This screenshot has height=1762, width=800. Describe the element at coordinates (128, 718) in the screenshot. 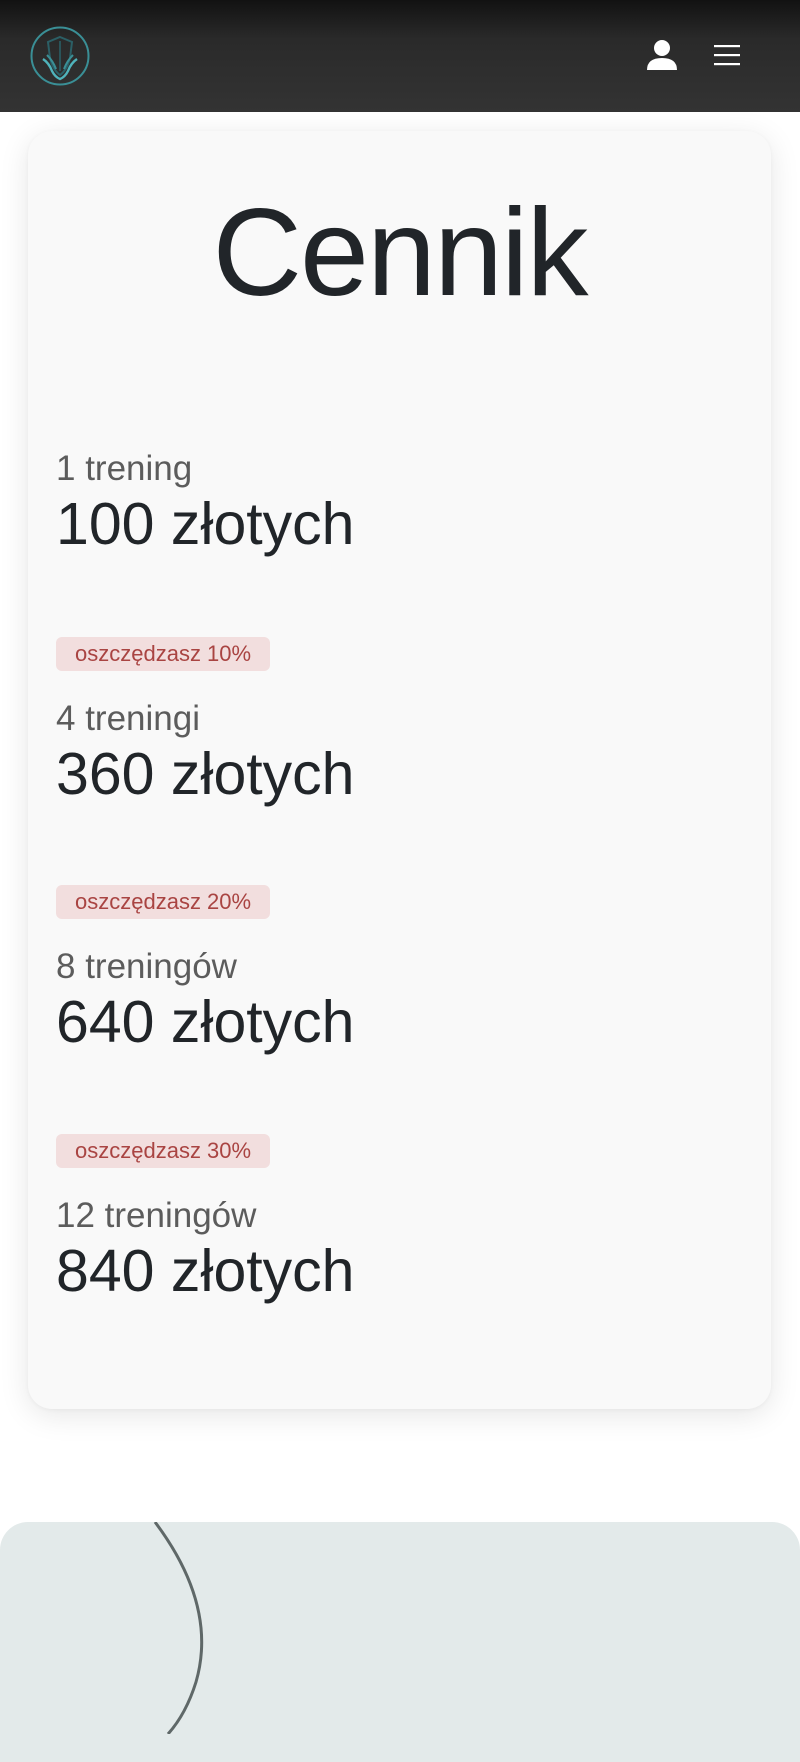

I see `price-item-label: 4 treningi` at that location.